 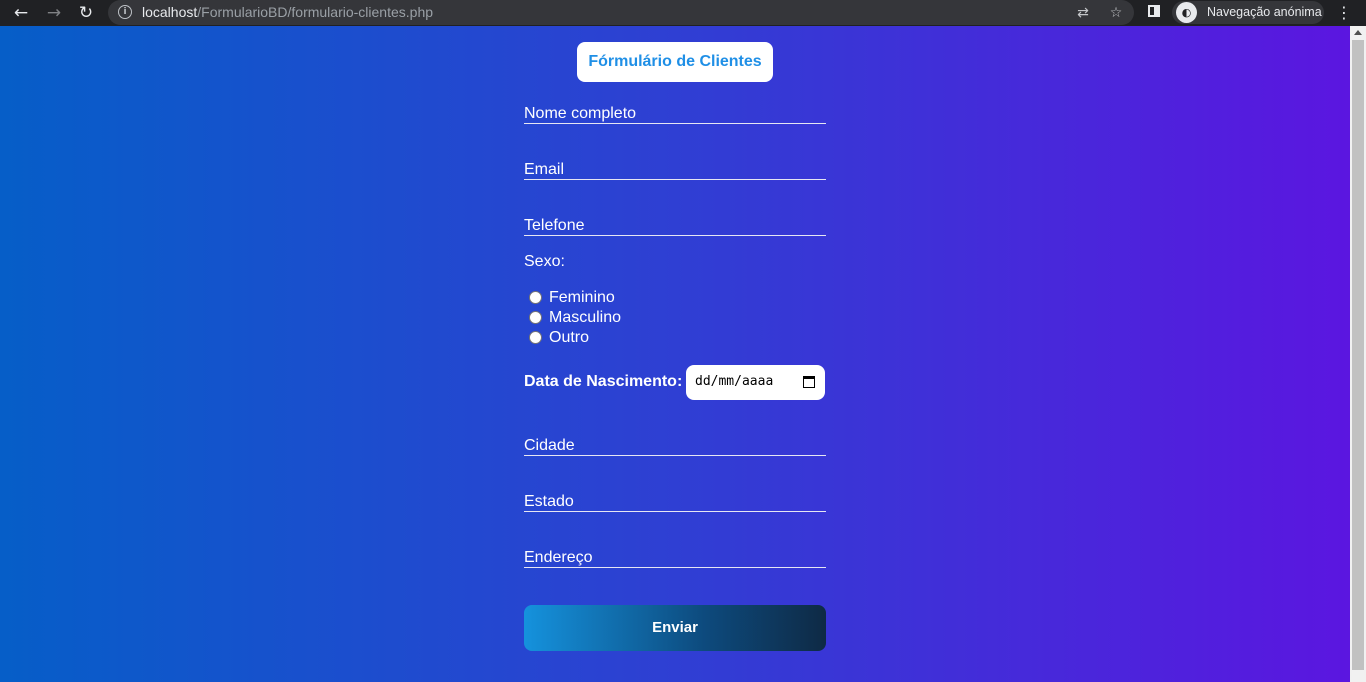 What do you see at coordinates (315, 12) in the screenshot?
I see `url-path: /FormularioBD/formulario-clientes.php` at bounding box center [315, 12].